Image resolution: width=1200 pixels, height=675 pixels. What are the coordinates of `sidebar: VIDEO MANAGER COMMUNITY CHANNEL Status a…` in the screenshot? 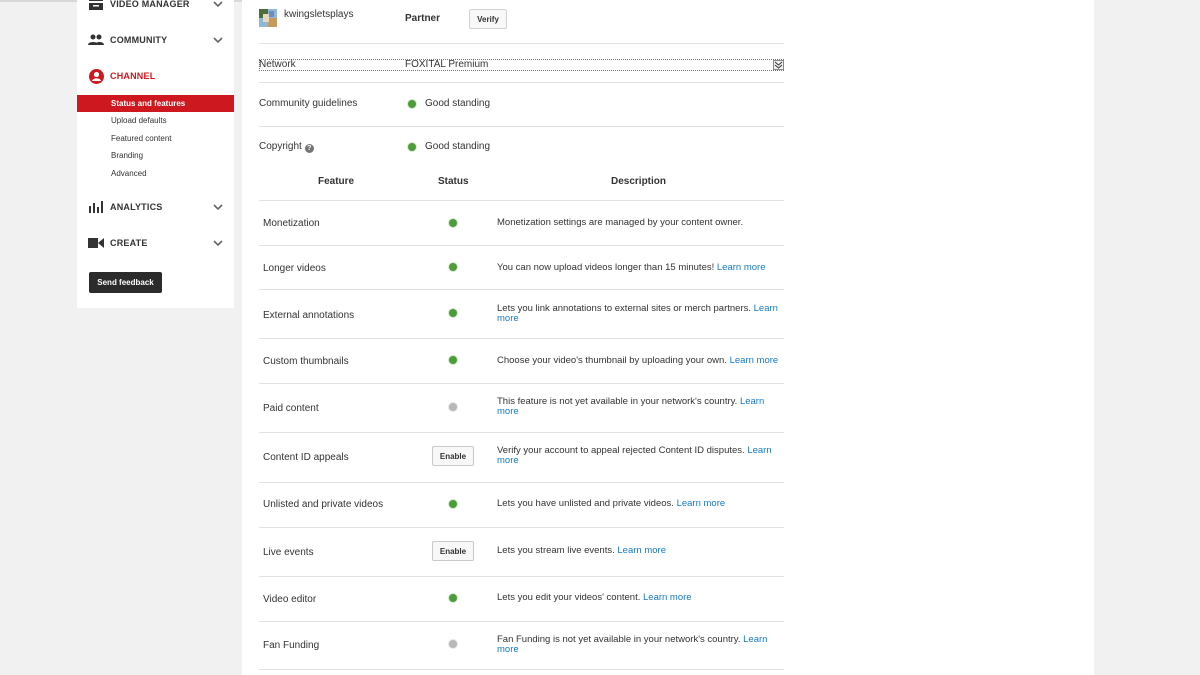 It's located at (155, 154).